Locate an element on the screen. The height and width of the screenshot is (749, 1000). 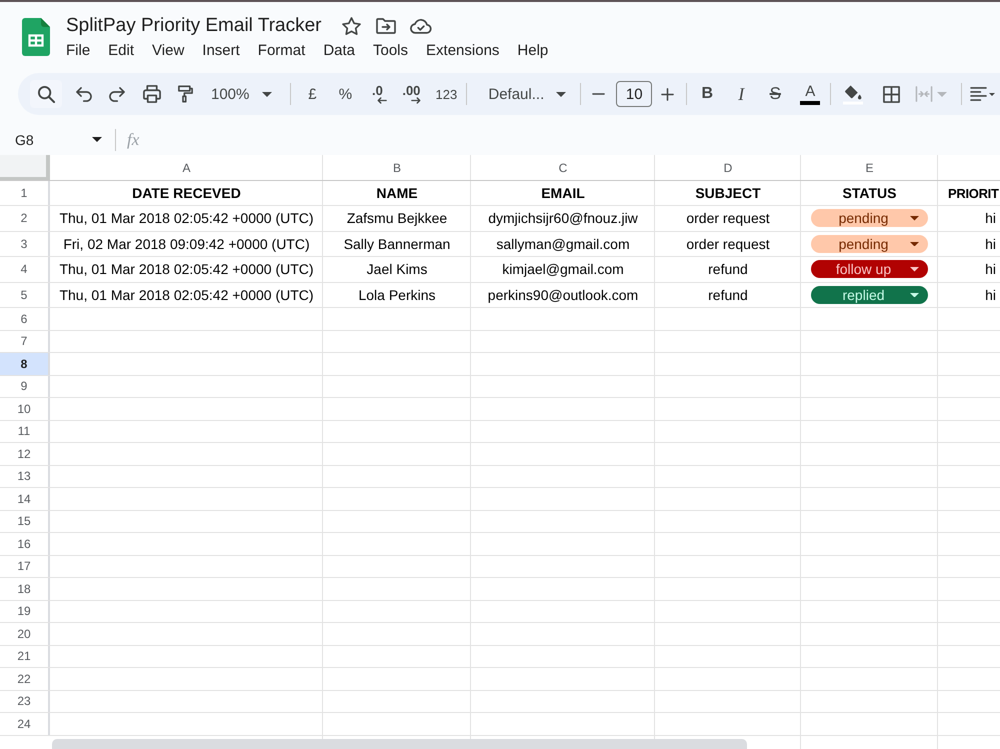
currency-button: £ is located at coordinates (312, 94).